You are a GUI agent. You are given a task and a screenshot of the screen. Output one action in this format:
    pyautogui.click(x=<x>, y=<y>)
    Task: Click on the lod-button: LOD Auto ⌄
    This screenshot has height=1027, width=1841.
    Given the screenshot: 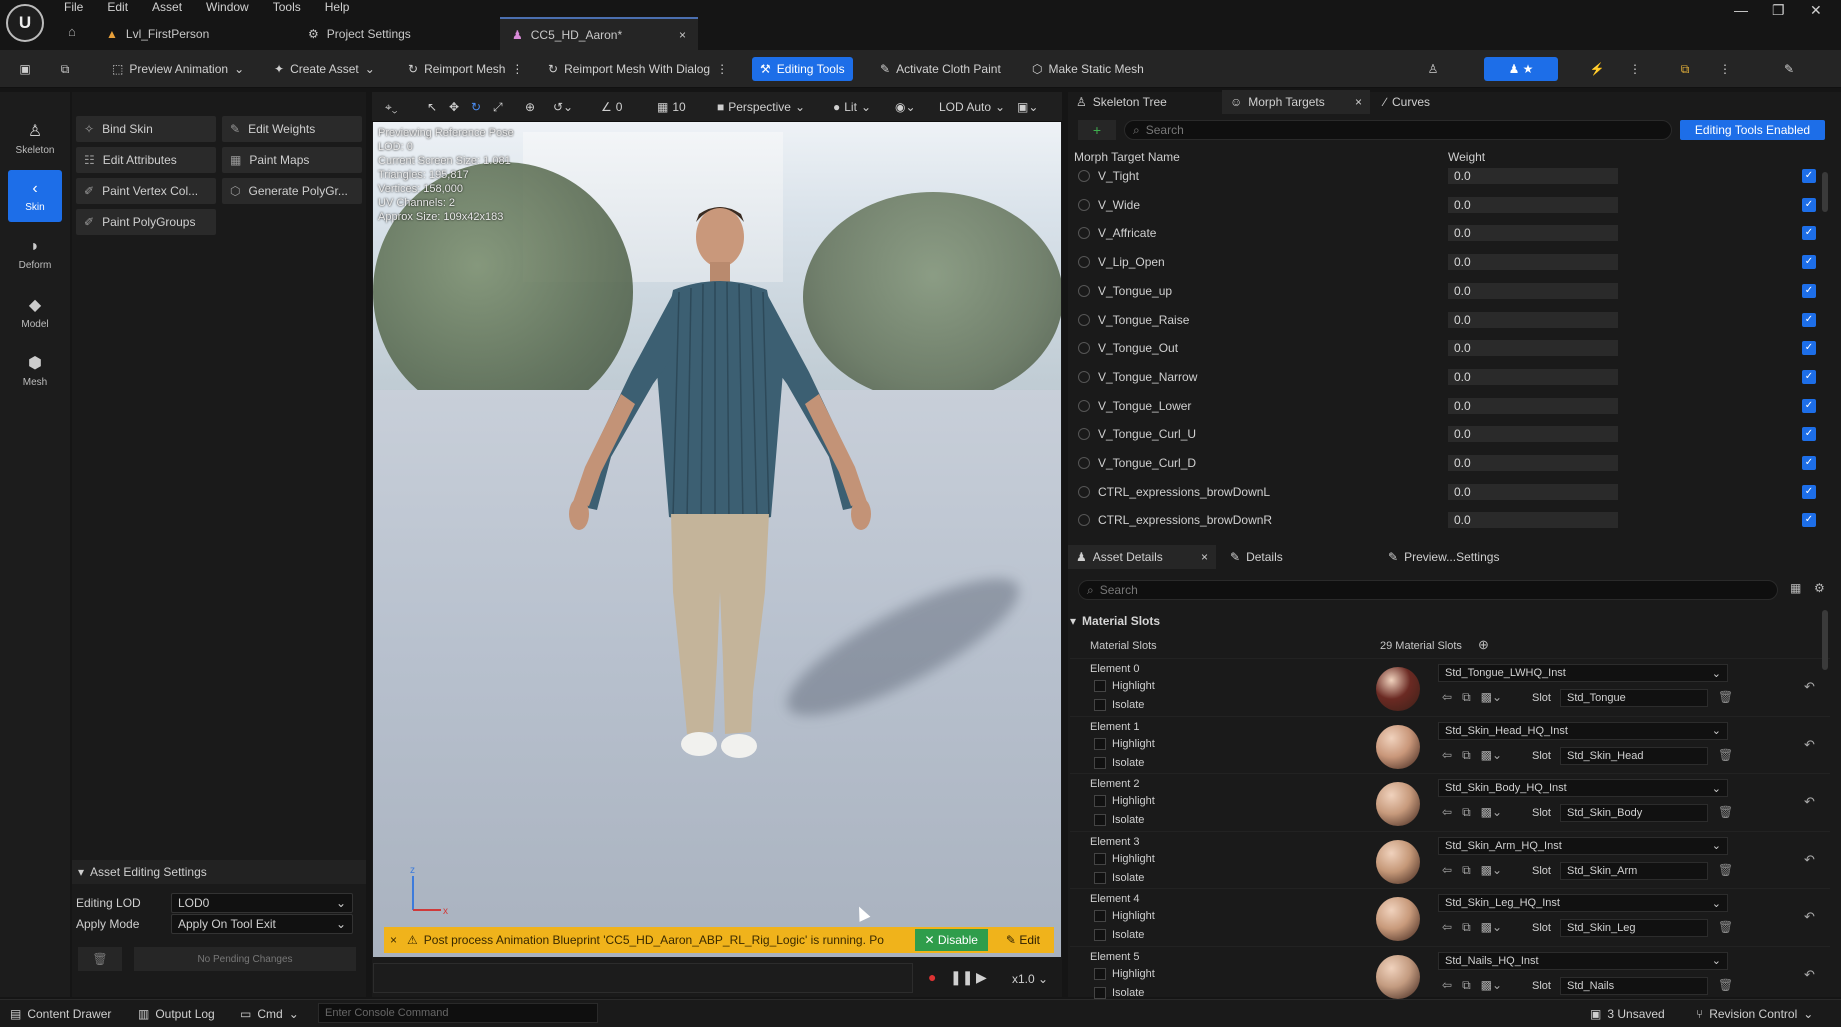 What is the action you would take?
    pyautogui.click(x=972, y=107)
    